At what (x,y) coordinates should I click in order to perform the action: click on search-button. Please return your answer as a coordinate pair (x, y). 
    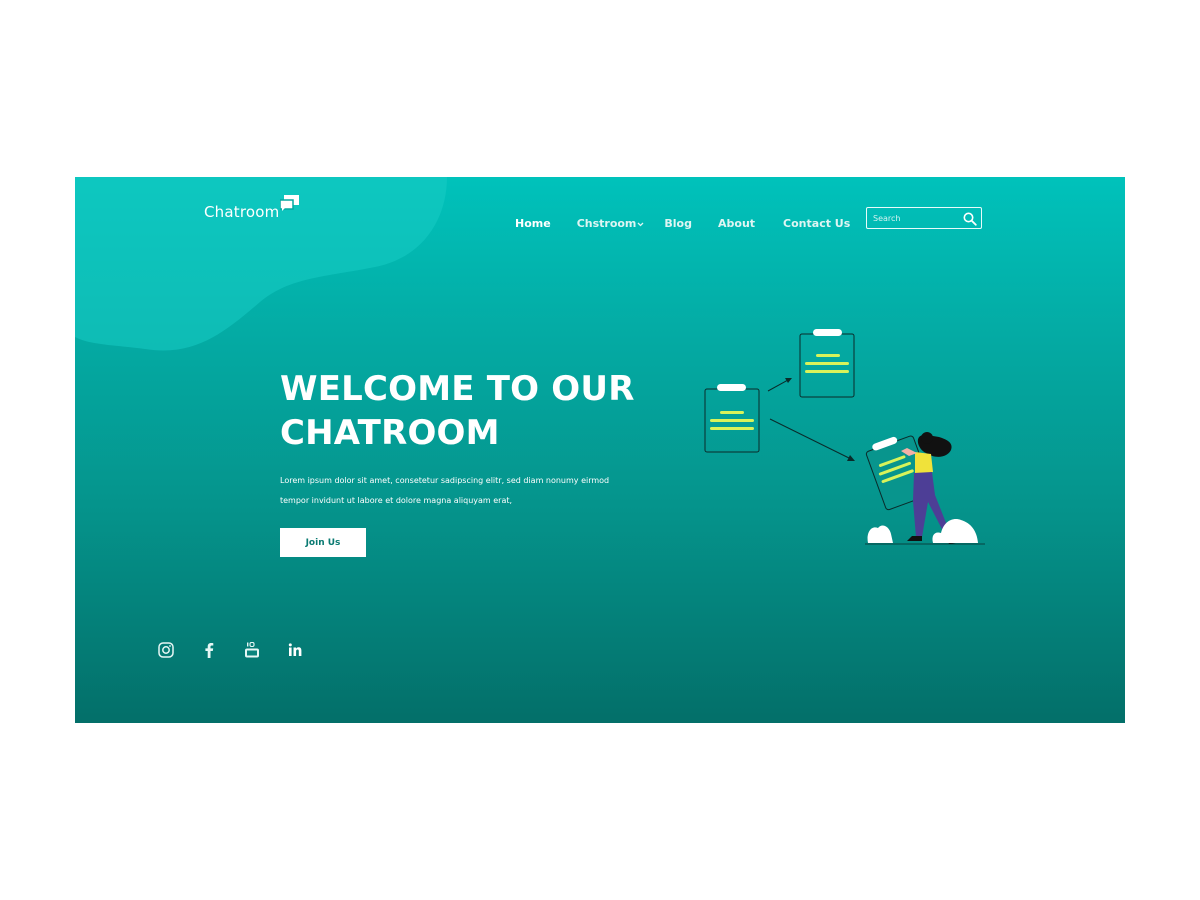
    Looking at the image, I should click on (970, 219).